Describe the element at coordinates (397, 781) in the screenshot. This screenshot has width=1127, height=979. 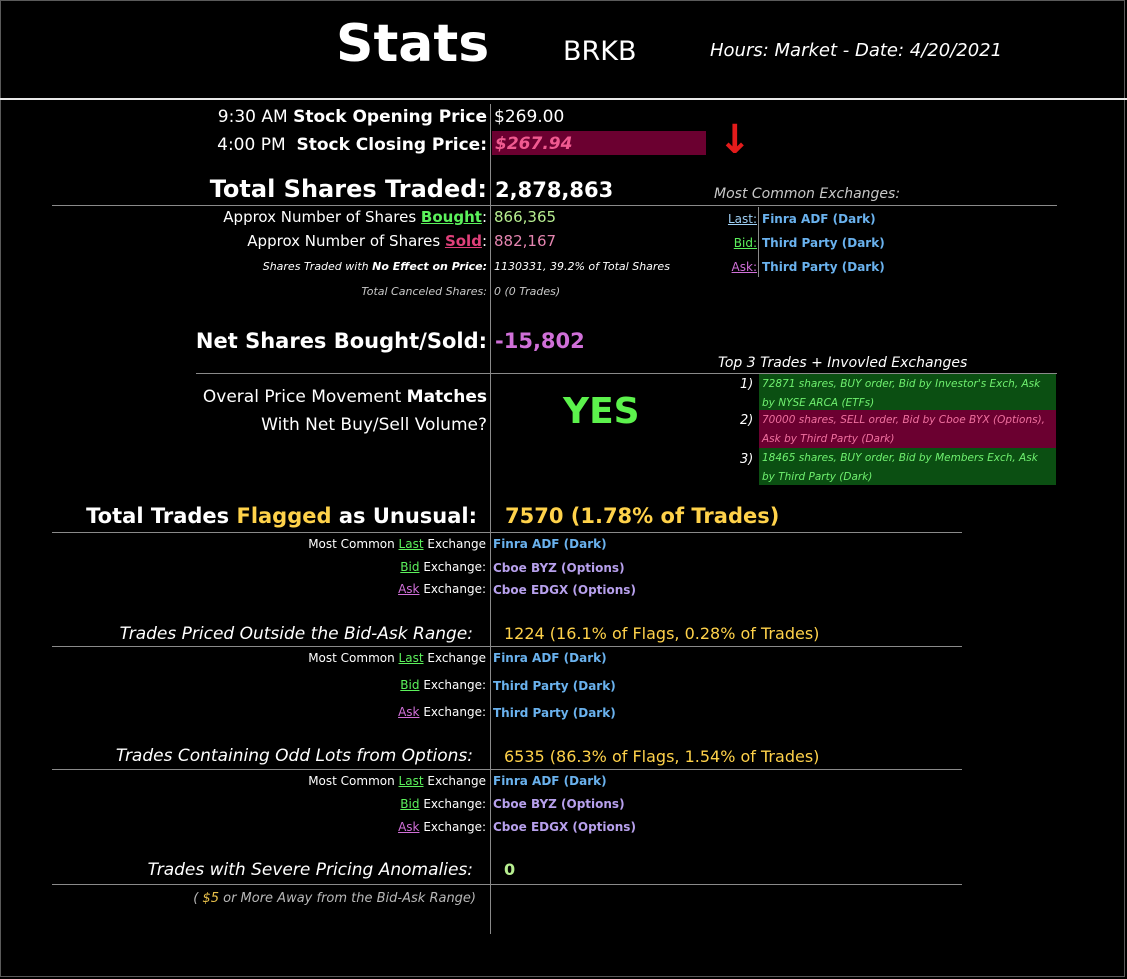
I see `odd-lots-last-label: Most Common Last Exchange` at that location.